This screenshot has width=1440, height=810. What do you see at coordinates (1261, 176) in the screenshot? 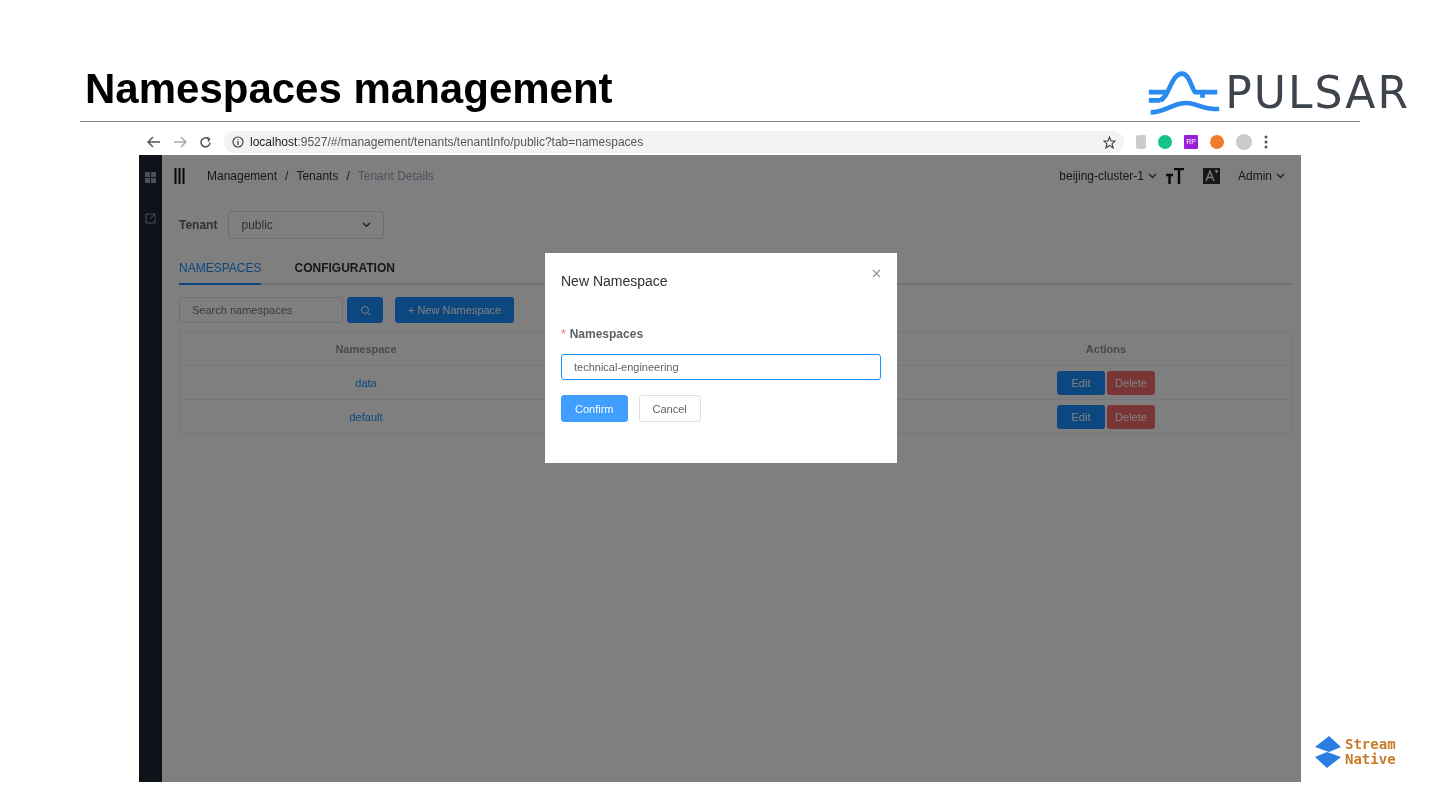
I see `user-dropdown: Admin` at bounding box center [1261, 176].